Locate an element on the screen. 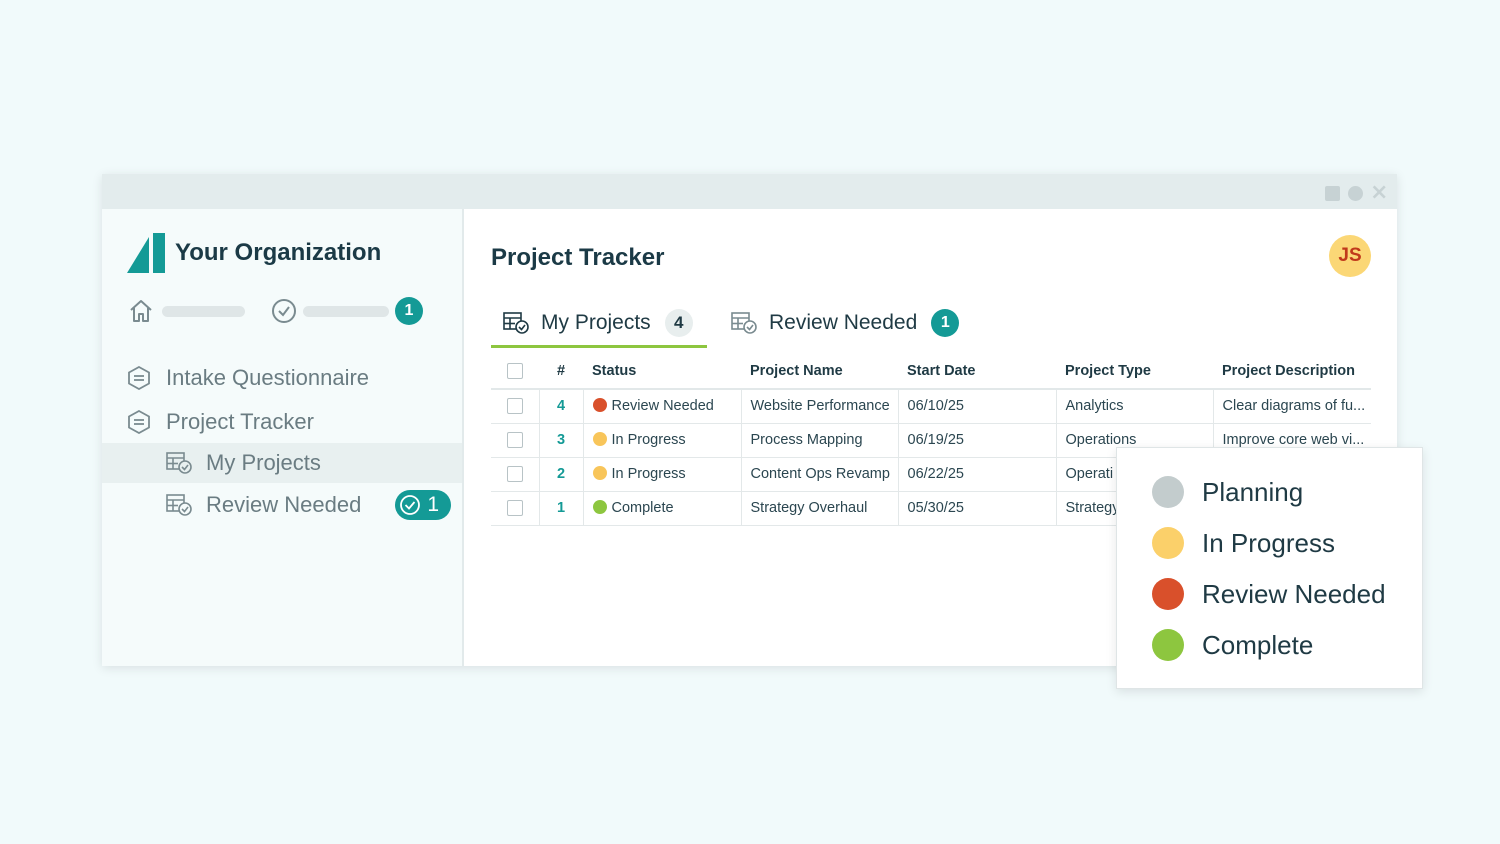 Image resolution: width=1500 pixels, height=844 pixels. project-name-cell: Website Performance is located at coordinates (820, 406).